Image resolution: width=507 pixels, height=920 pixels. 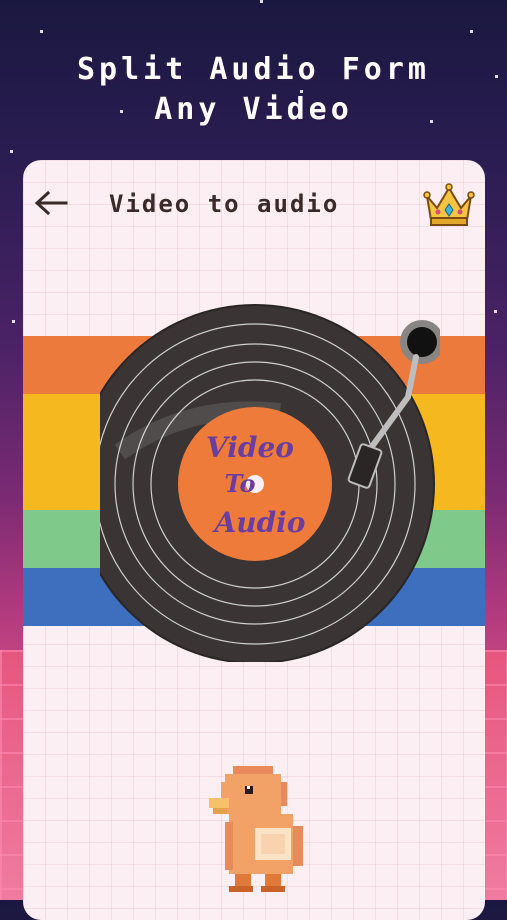 I want to click on record-label-line1: Video, so click(x=250, y=447).